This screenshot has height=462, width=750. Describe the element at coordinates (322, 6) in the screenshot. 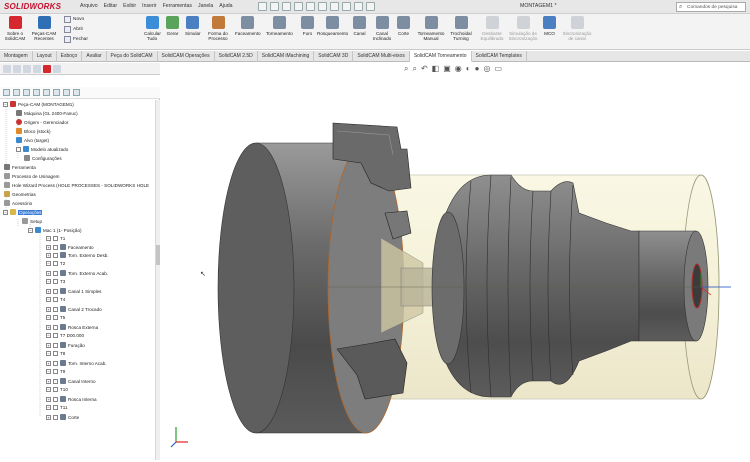

I see `undo-icon` at that location.